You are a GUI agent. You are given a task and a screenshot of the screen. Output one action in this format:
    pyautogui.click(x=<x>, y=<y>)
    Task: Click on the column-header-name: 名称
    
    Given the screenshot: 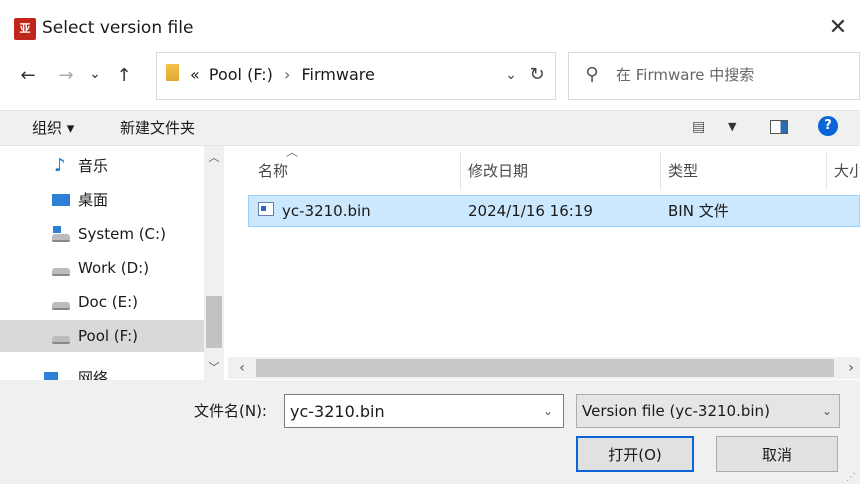 What is the action you would take?
    pyautogui.click(x=273, y=171)
    